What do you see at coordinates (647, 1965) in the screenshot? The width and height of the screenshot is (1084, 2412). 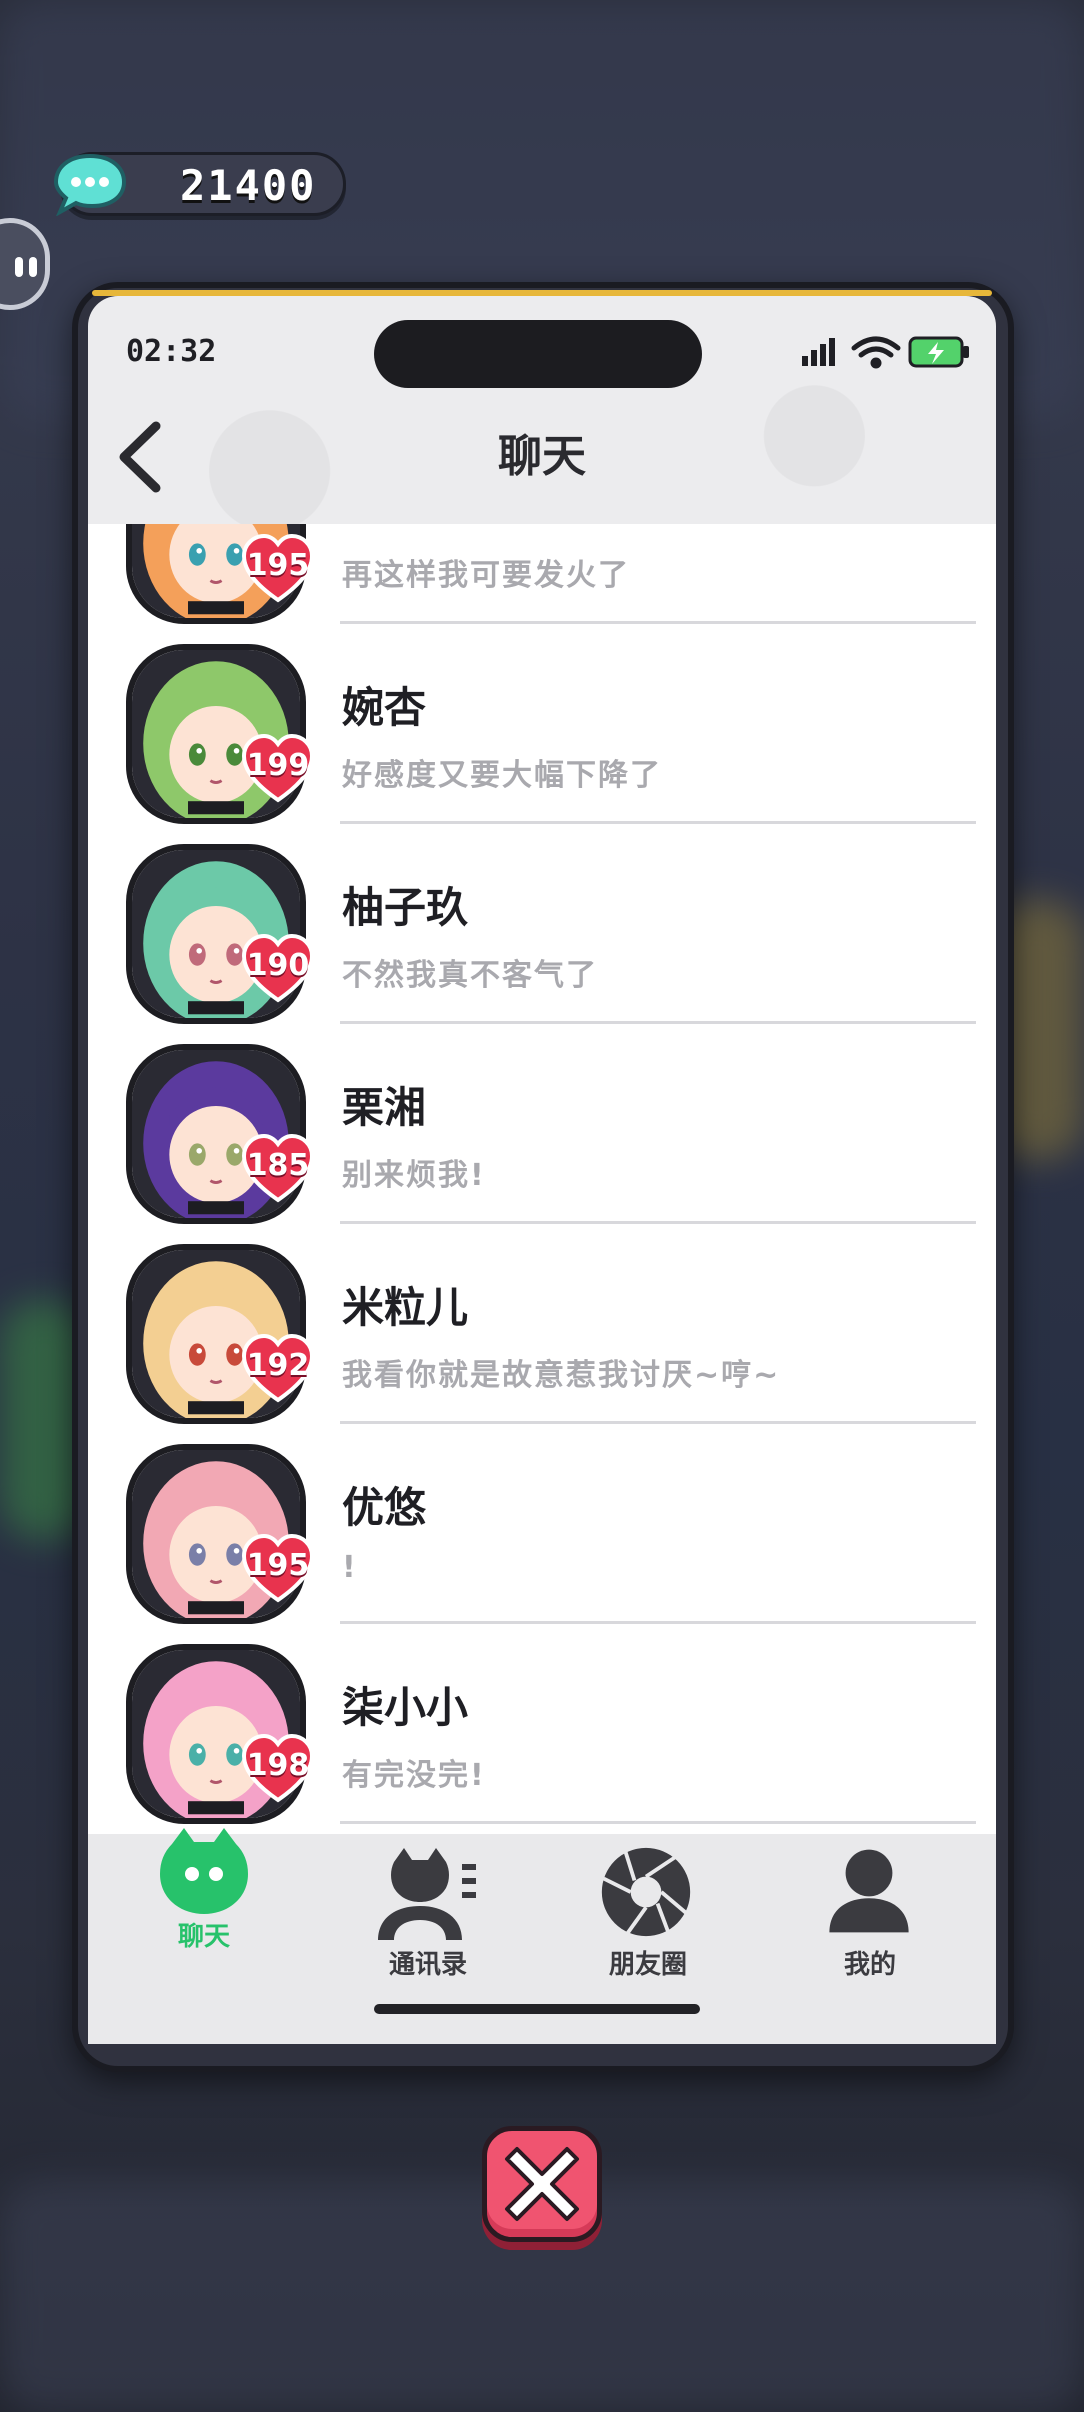 I see `tab-label: 朋友圈` at bounding box center [647, 1965].